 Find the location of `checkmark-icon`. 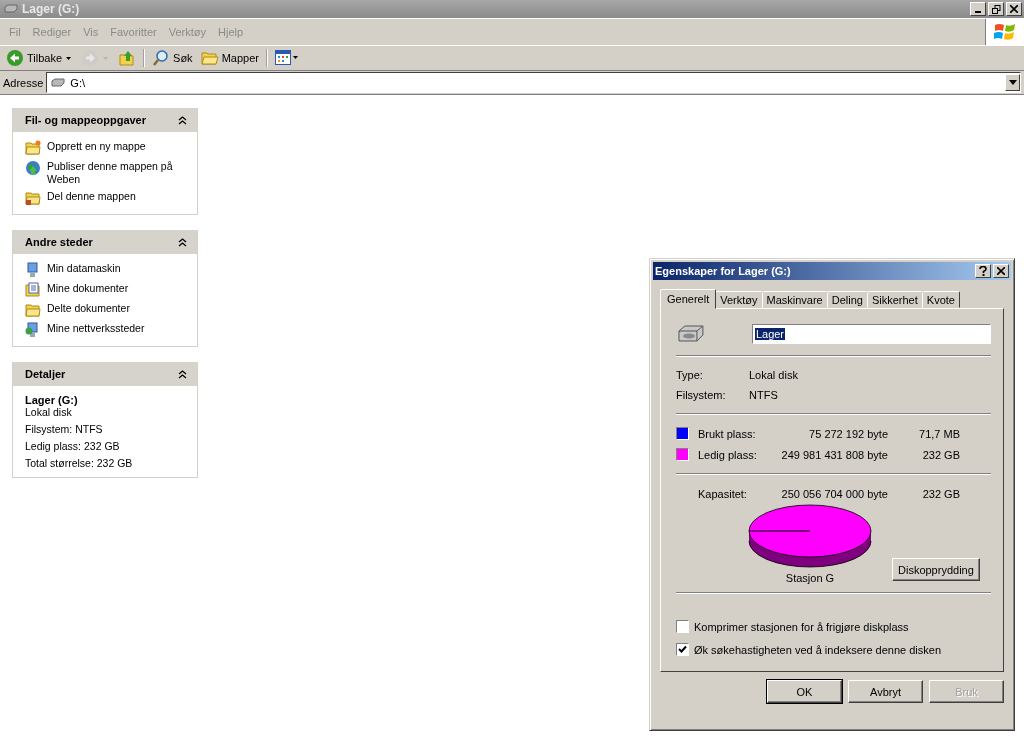

checkmark-icon is located at coordinates (682, 649).